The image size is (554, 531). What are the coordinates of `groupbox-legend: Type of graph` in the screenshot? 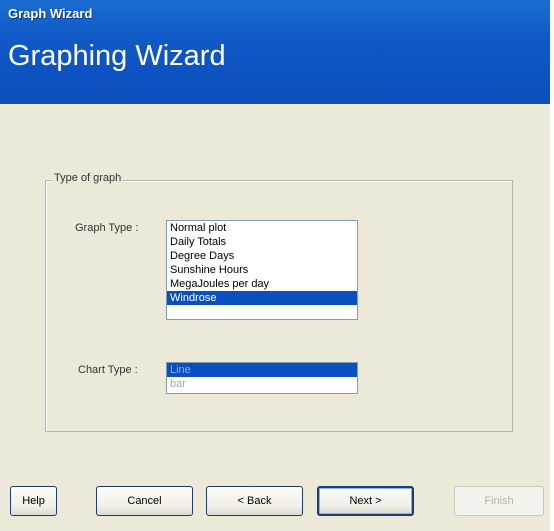 It's located at (88, 178).